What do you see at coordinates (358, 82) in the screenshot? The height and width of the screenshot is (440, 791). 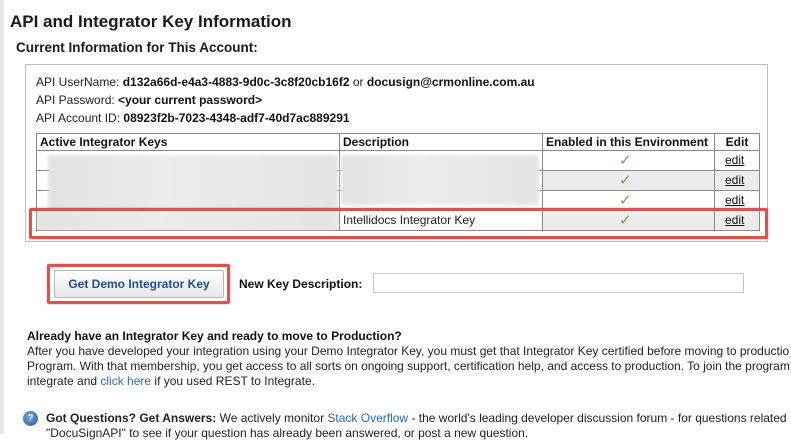 I see `api-username-or: or` at bounding box center [358, 82].